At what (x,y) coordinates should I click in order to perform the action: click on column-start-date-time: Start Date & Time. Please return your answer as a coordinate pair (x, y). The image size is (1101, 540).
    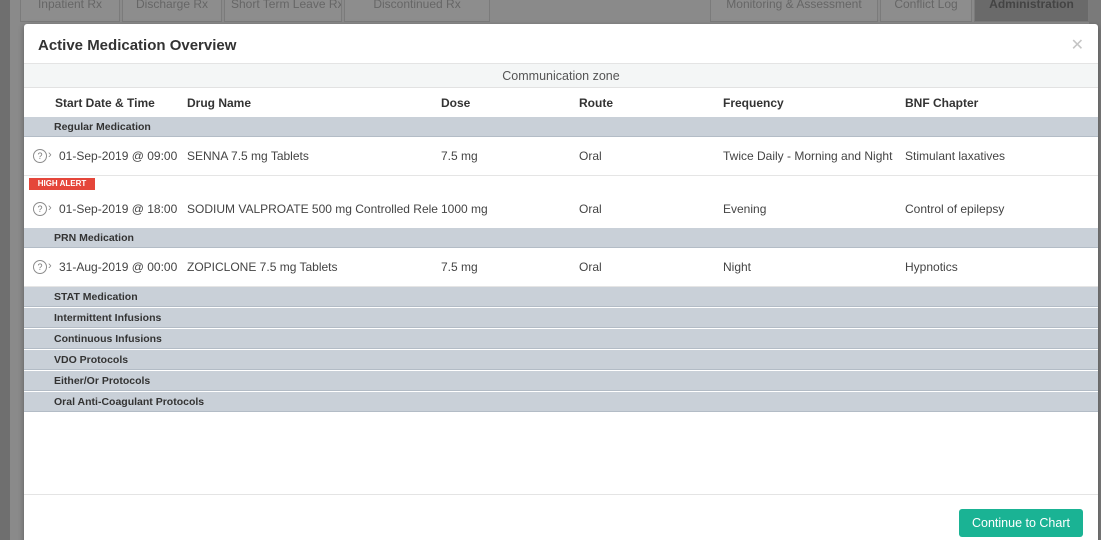
    Looking at the image, I should click on (105, 103).